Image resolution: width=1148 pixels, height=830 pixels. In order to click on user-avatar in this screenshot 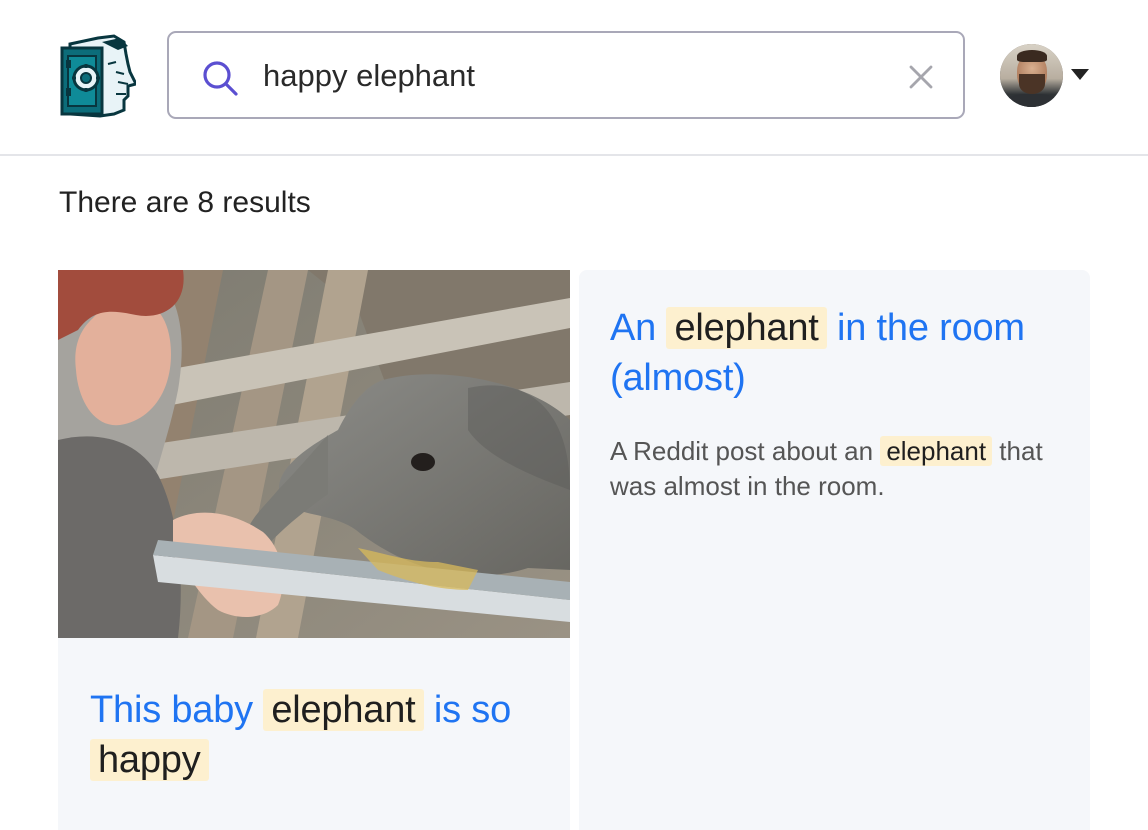, I will do `click(1031, 75)`.